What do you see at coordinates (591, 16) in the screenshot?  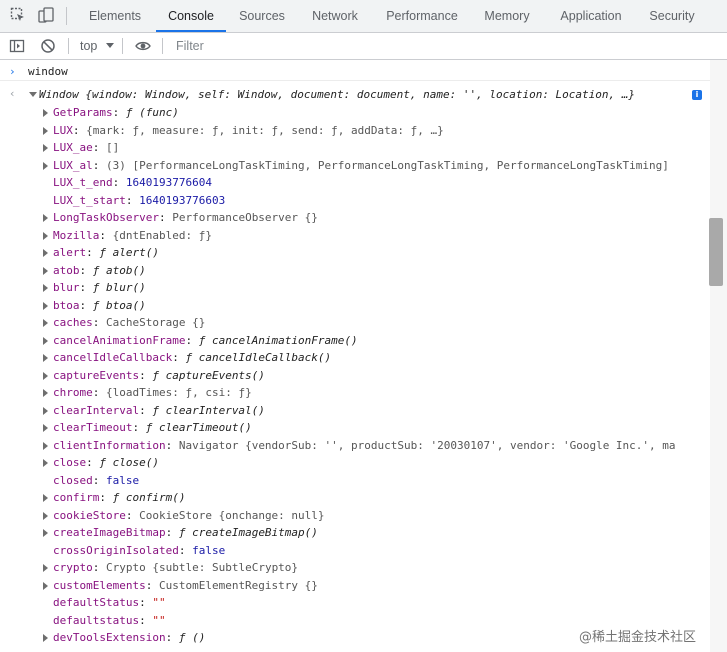 I see `tab-application: Application` at bounding box center [591, 16].